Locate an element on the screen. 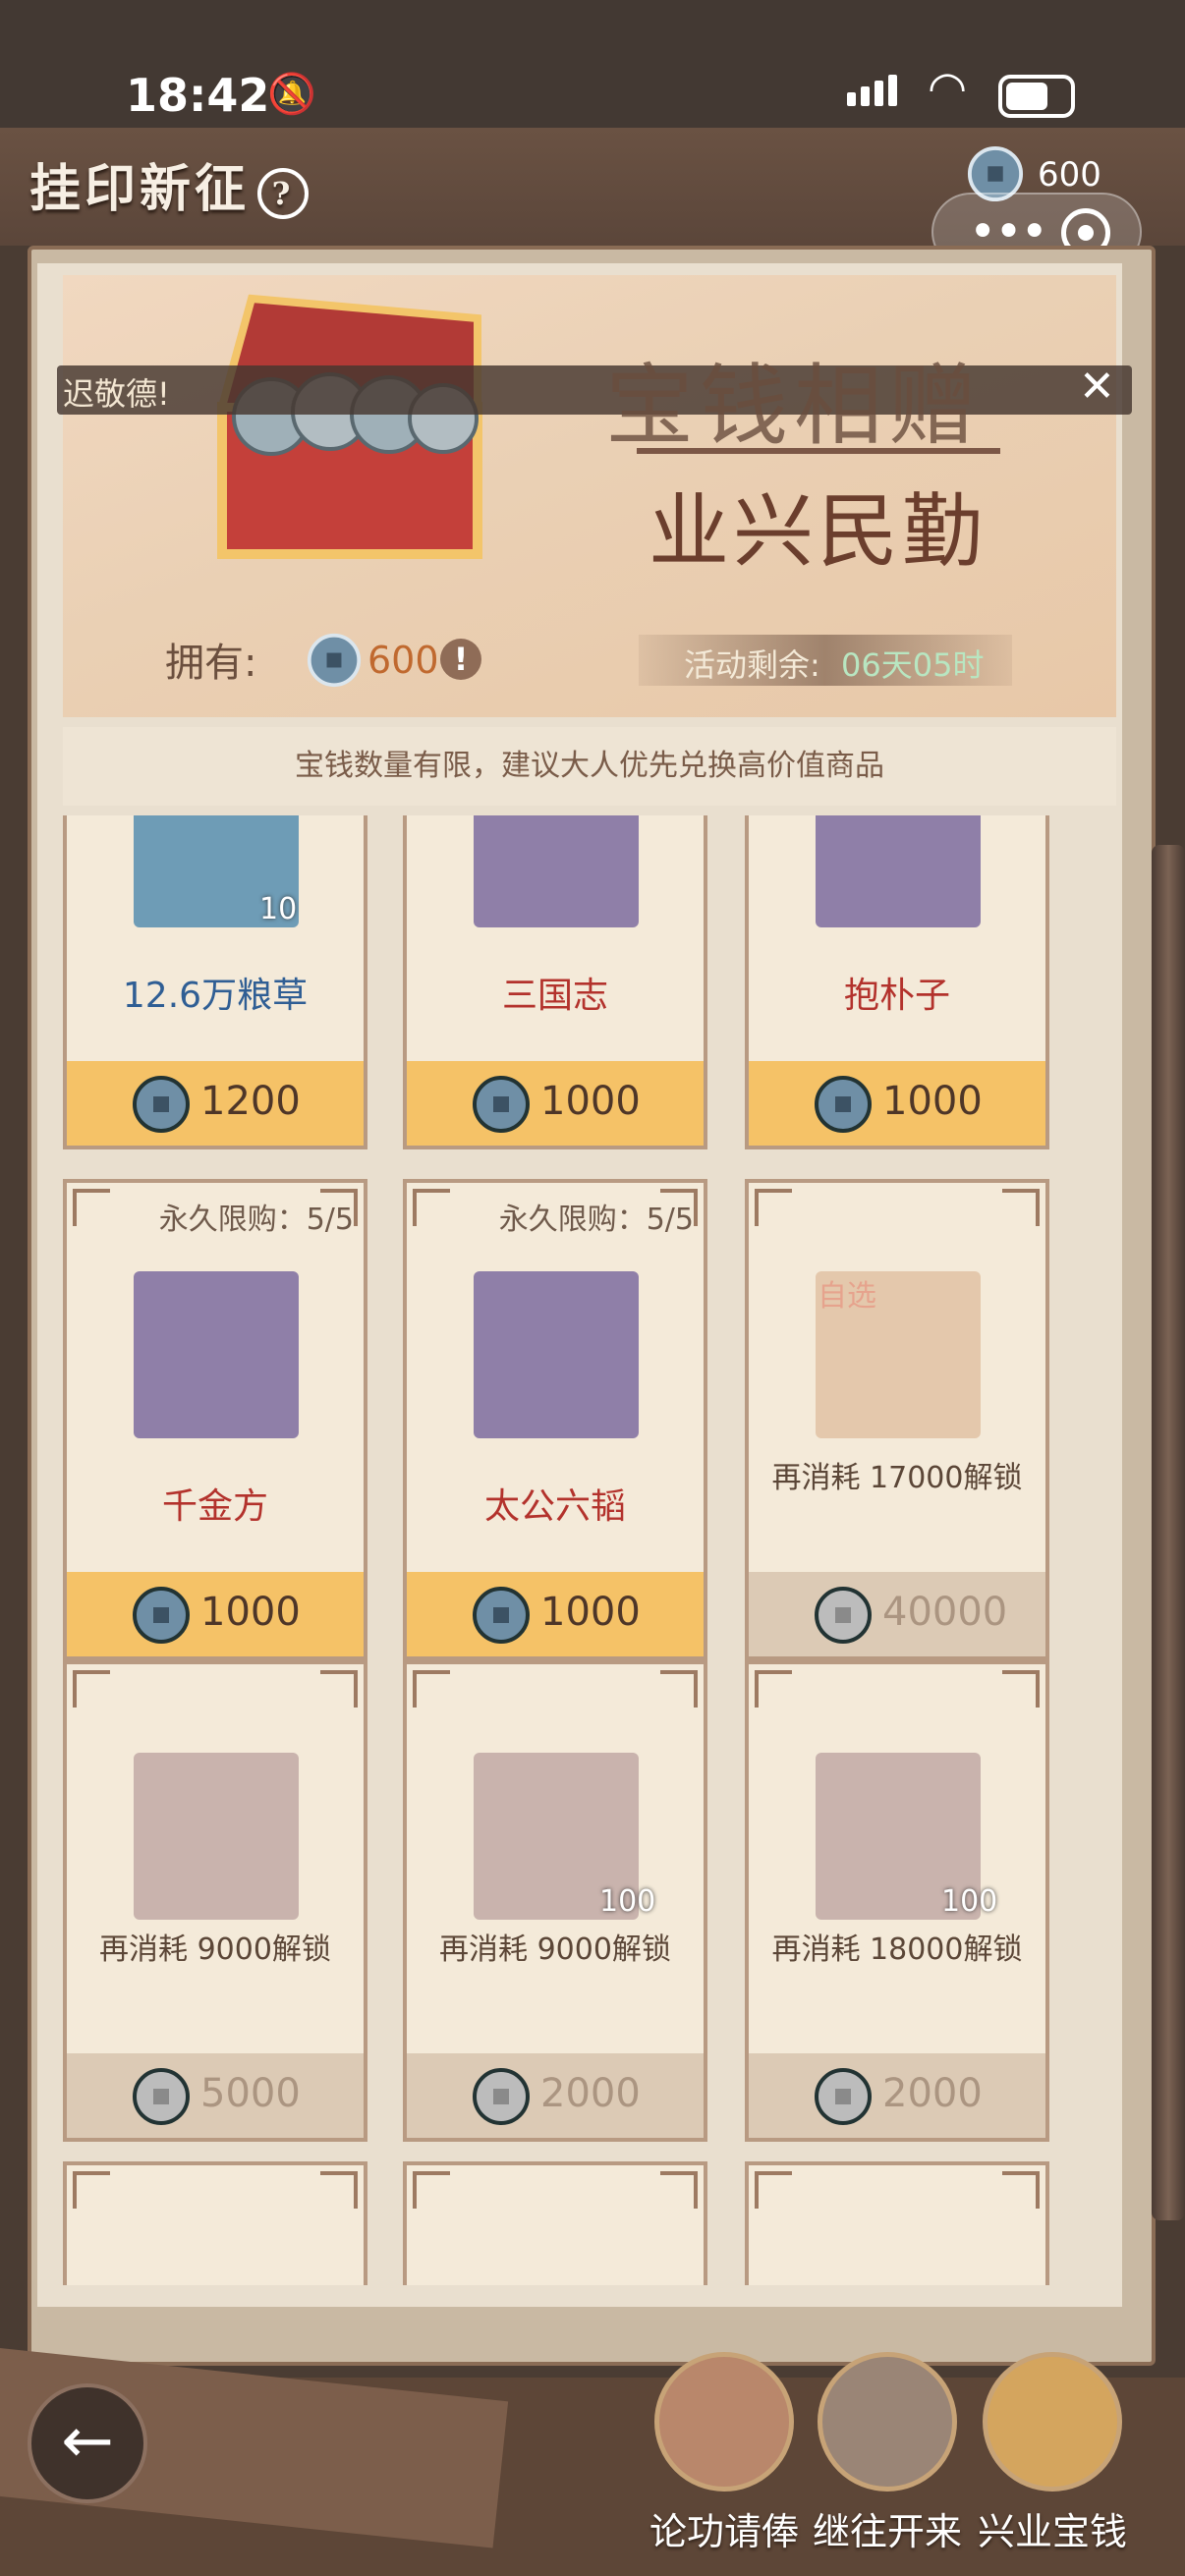  self-select-tag: 自选 is located at coordinates (847, 1296).